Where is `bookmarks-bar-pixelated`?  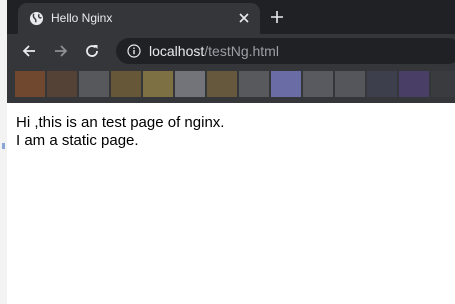
bookmarks-bar-pixelated is located at coordinates (231, 85).